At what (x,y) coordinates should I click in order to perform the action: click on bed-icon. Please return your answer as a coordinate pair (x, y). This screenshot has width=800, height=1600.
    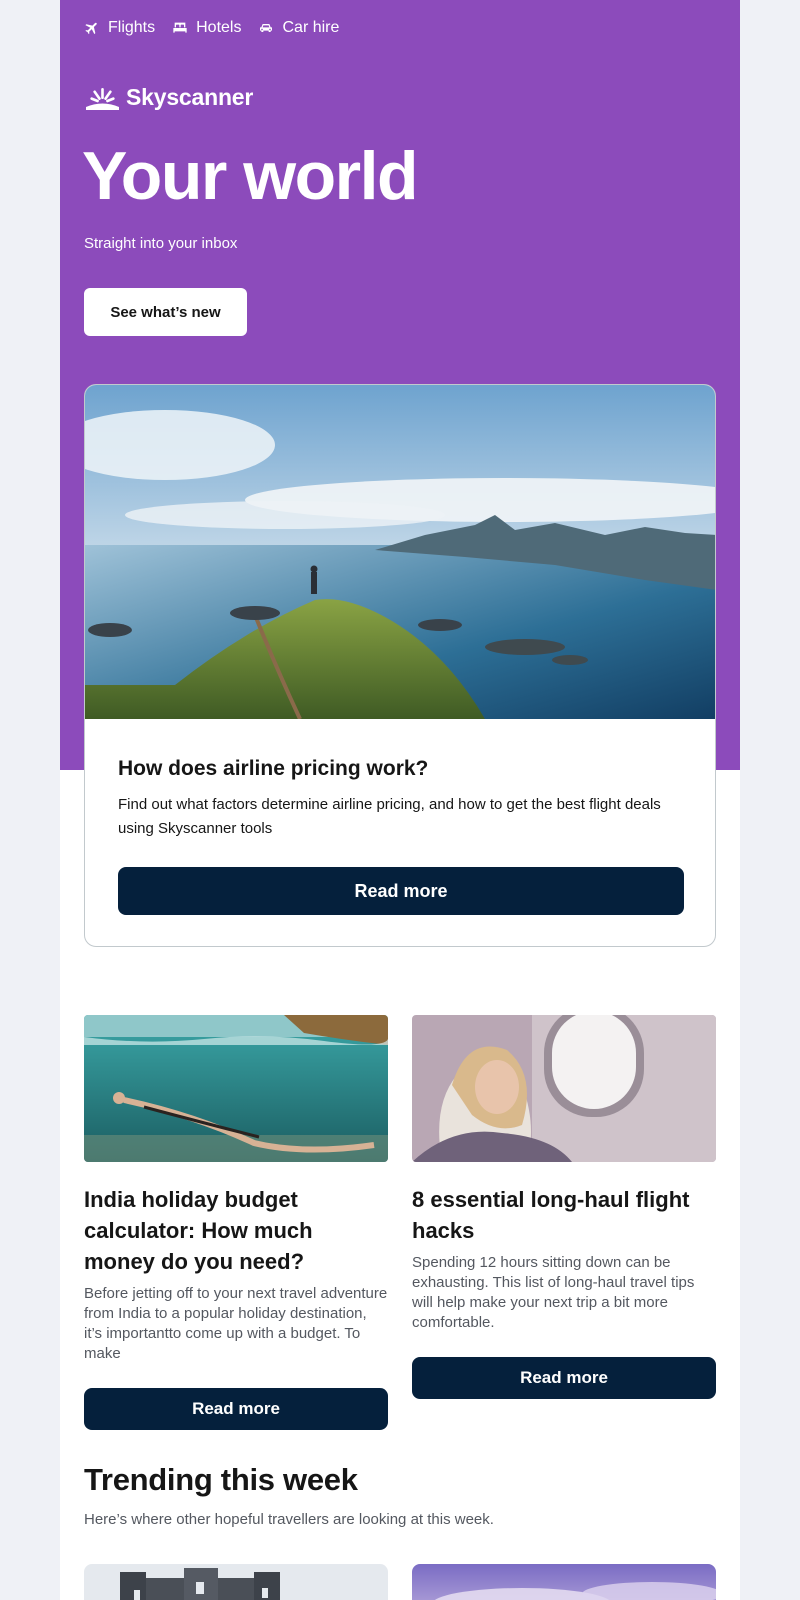
    Looking at the image, I should click on (180, 27).